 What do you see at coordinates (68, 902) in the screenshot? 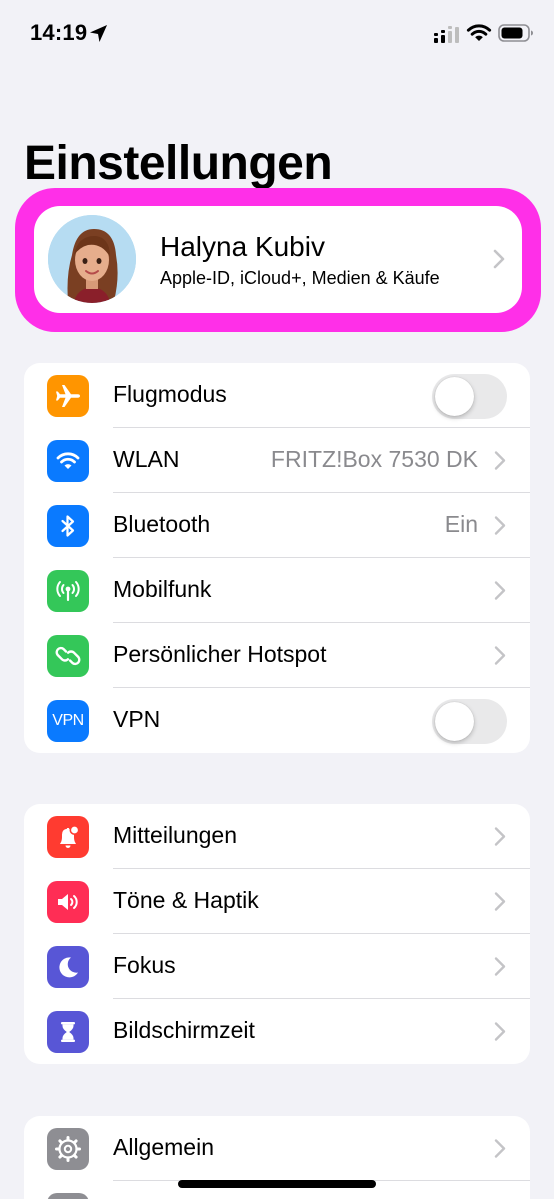
I see `speaker-icon` at bounding box center [68, 902].